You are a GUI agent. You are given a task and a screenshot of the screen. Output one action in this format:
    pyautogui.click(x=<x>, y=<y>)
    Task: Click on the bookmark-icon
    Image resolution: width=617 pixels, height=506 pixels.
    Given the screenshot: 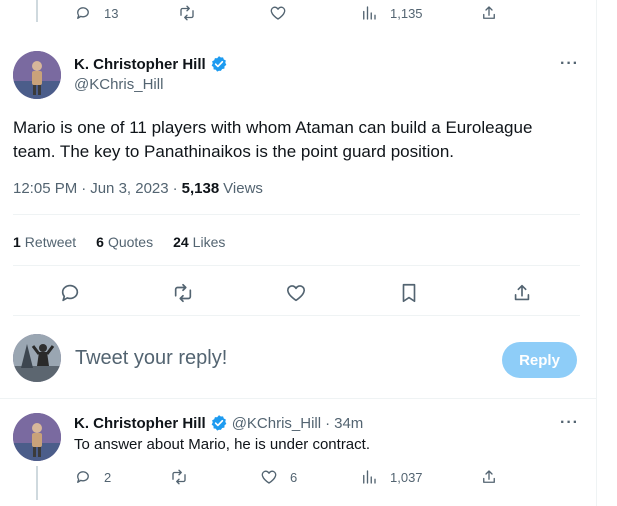 What is the action you would take?
    pyautogui.click(x=409, y=293)
    